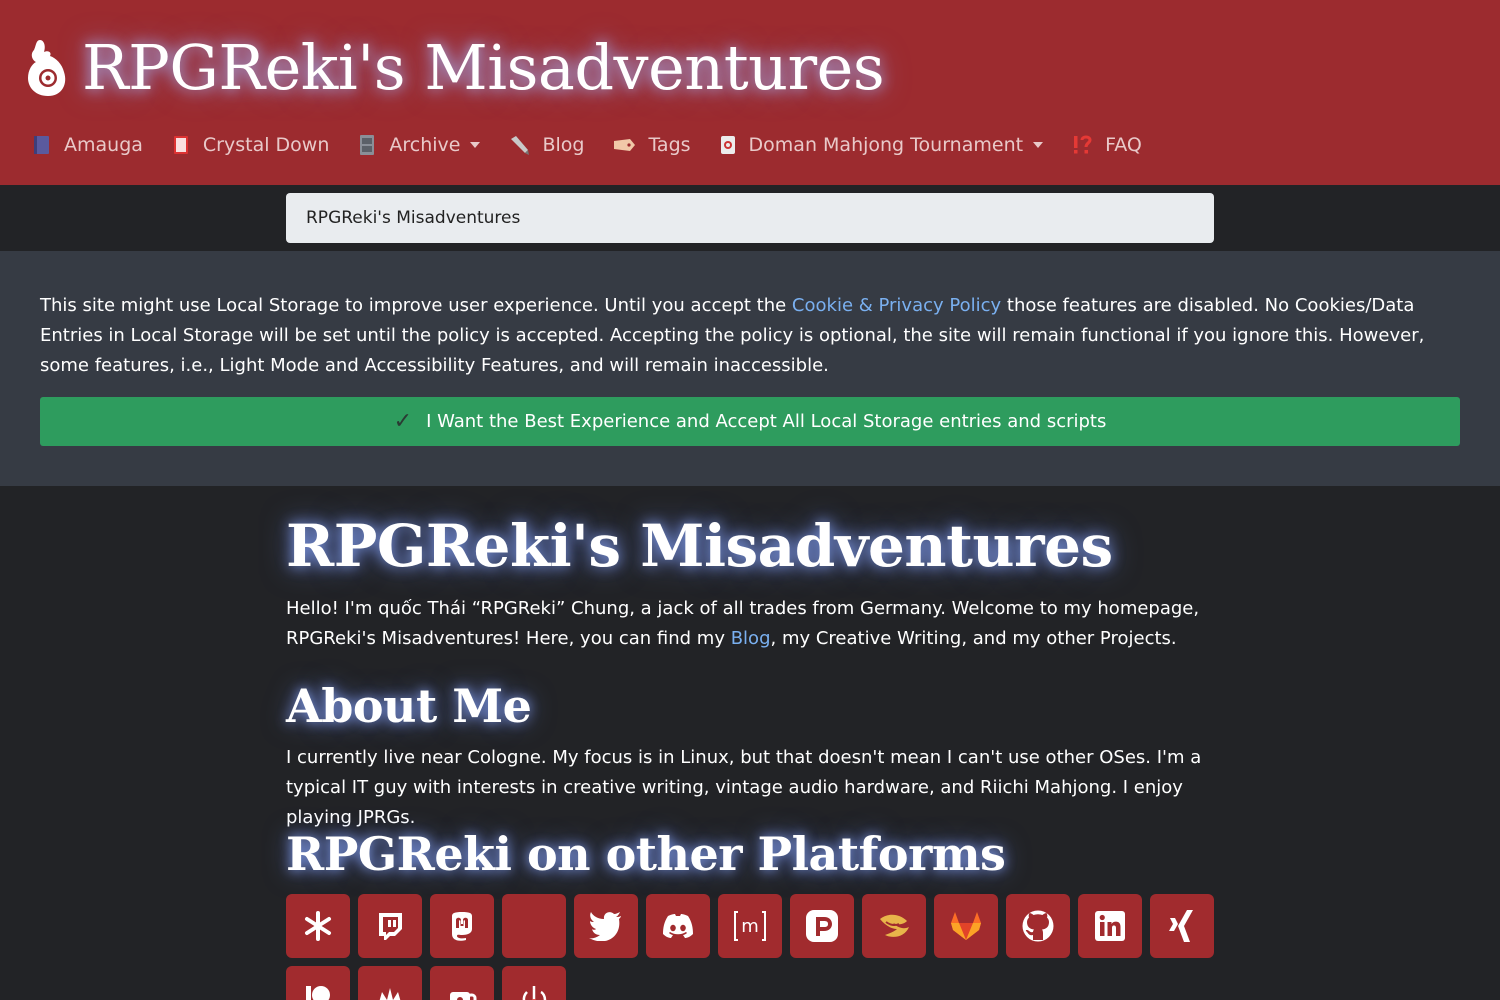 The image size is (1500, 1000). I want to click on exclamation-question-icon, so click(1082, 145).